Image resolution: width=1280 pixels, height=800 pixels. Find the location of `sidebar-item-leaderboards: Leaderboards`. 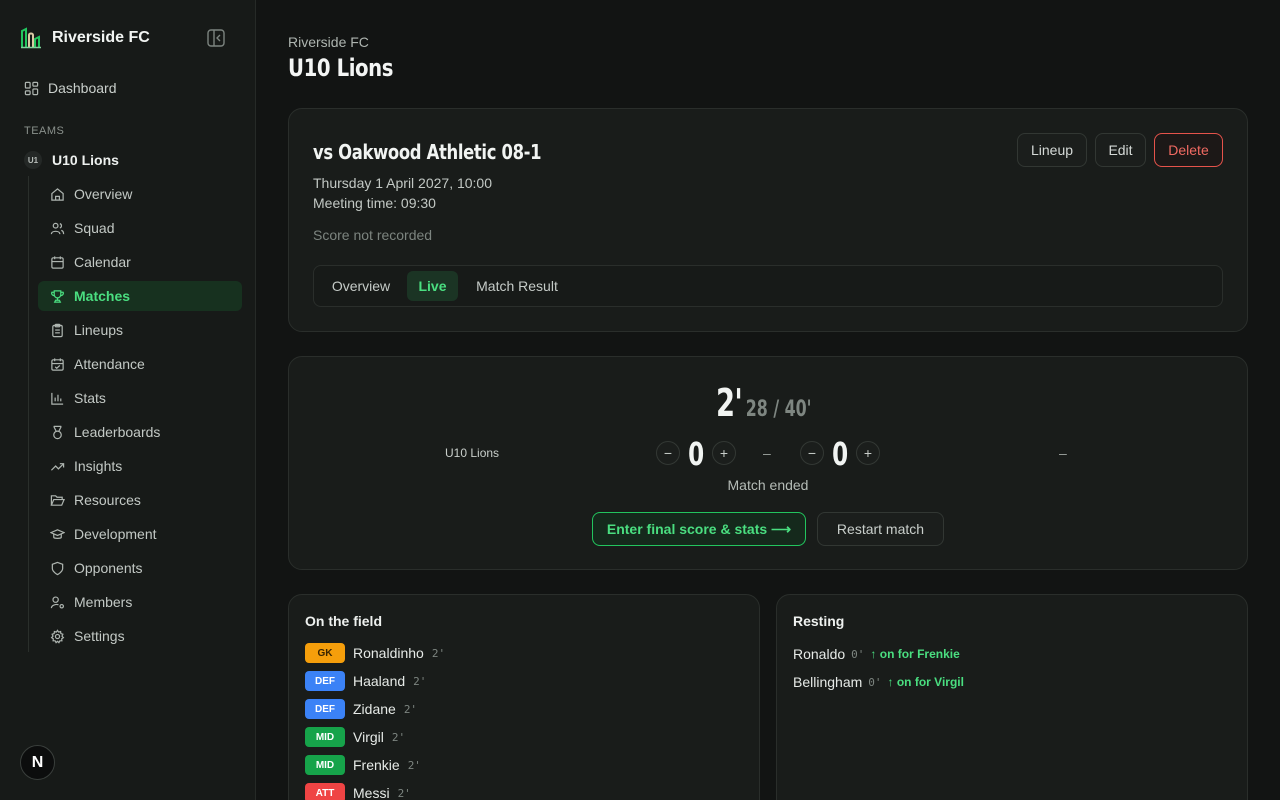

sidebar-item-leaderboards: Leaderboards is located at coordinates (140, 432).